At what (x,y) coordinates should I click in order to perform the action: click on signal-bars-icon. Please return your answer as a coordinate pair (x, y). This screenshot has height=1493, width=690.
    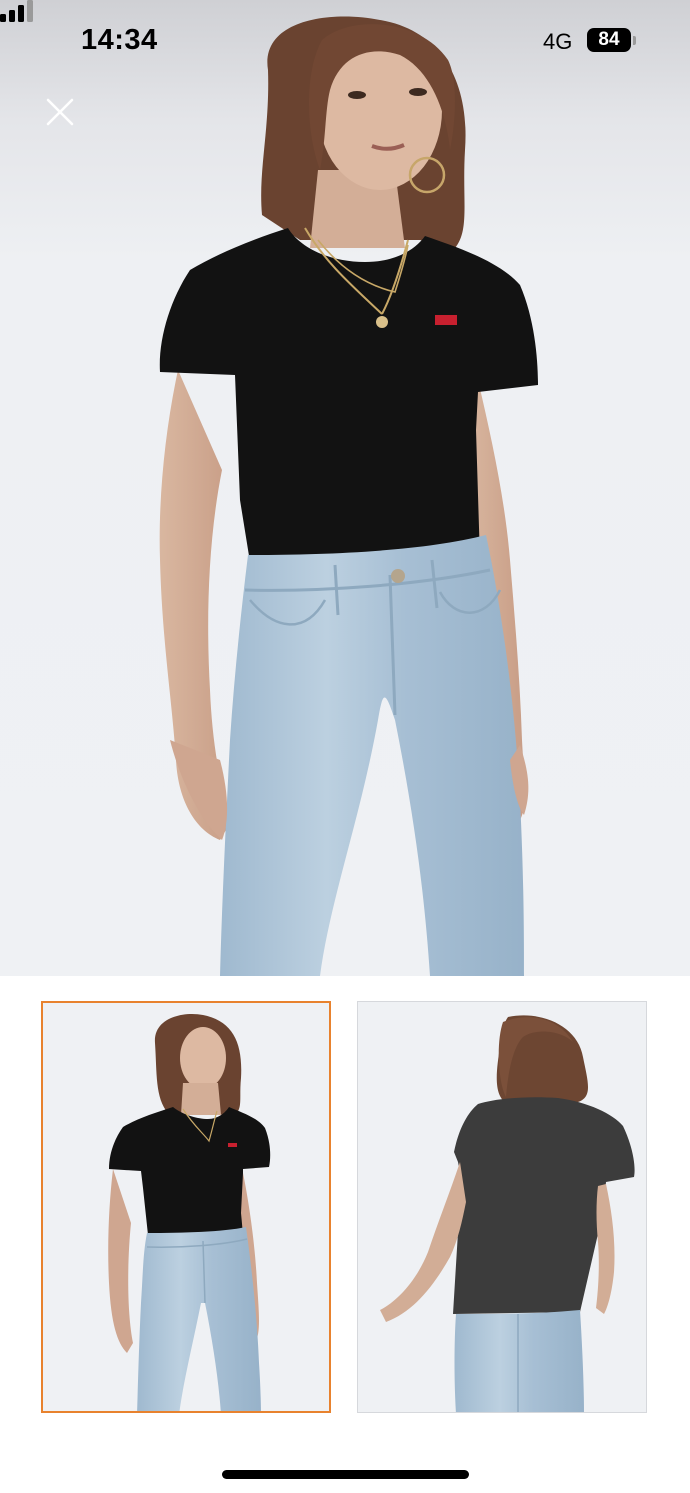
    Looking at the image, I should click on (16, 11).